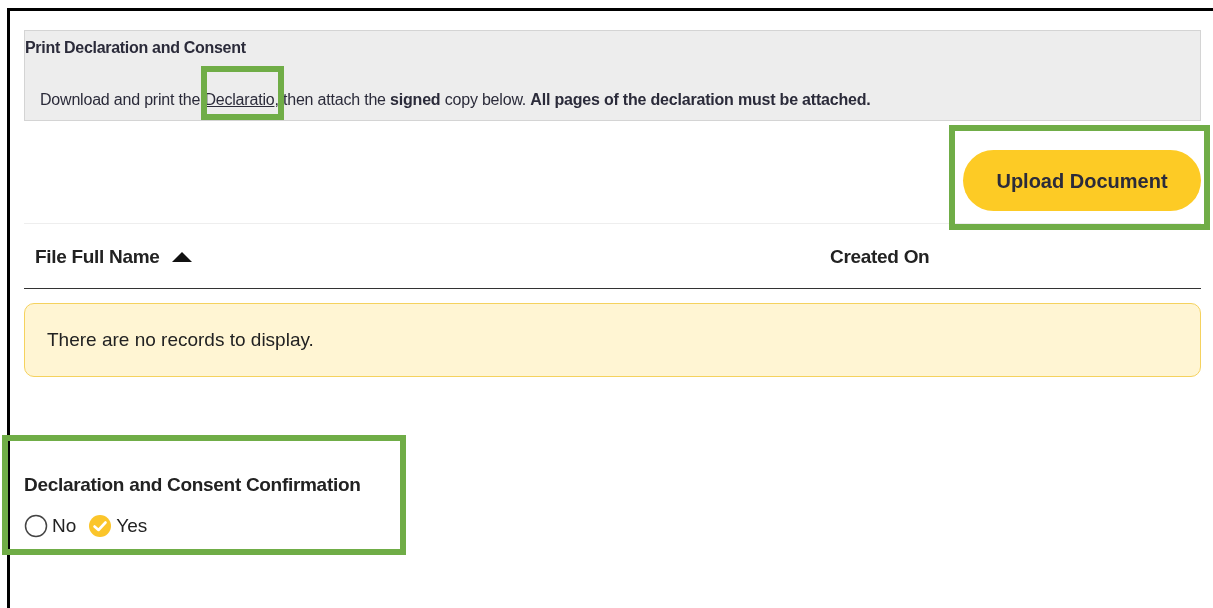  Describe the element at coordinates (181, 257) in the screenshot. I see `sort-ascending-icon` at that location.